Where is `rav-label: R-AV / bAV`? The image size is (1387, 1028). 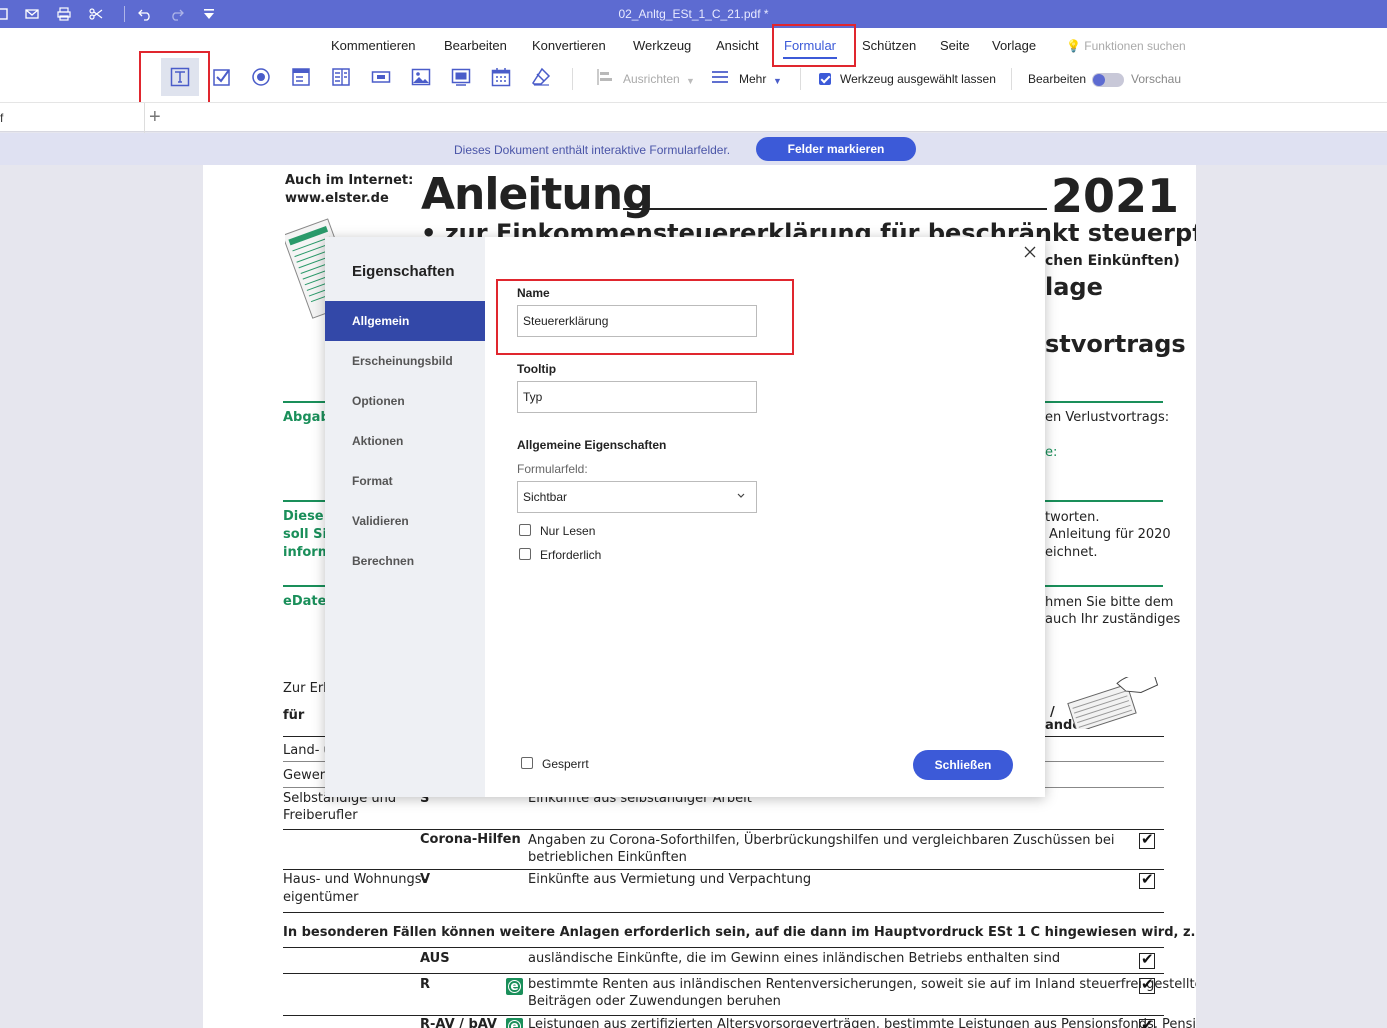 rav-label: R-AV / bAV is located at coordinates (458, 1022).